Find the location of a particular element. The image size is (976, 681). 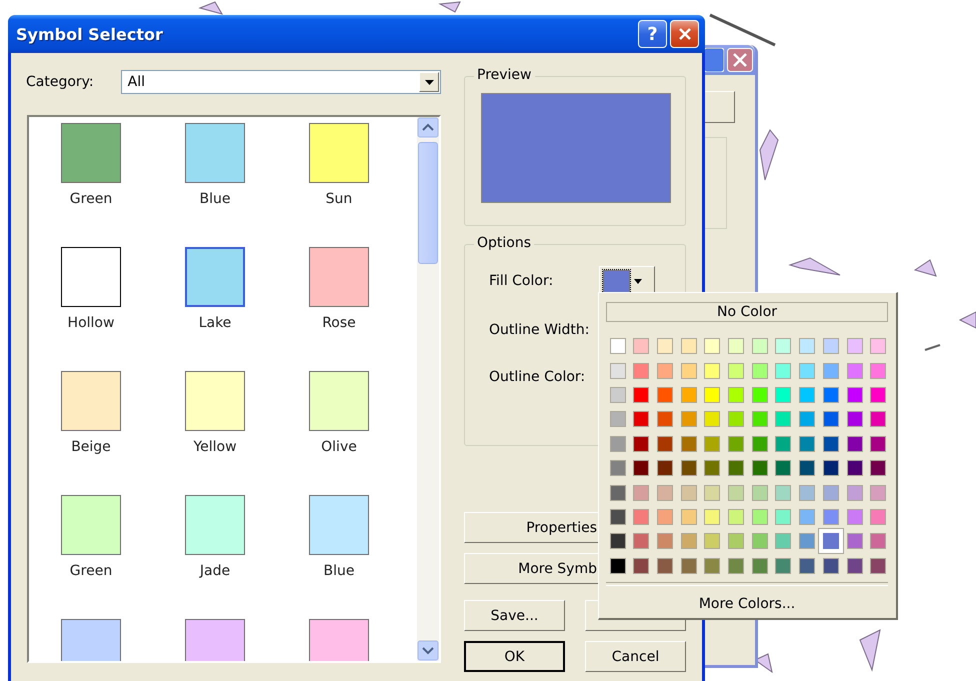

scroll-bar is located at coordinates (428, 389).